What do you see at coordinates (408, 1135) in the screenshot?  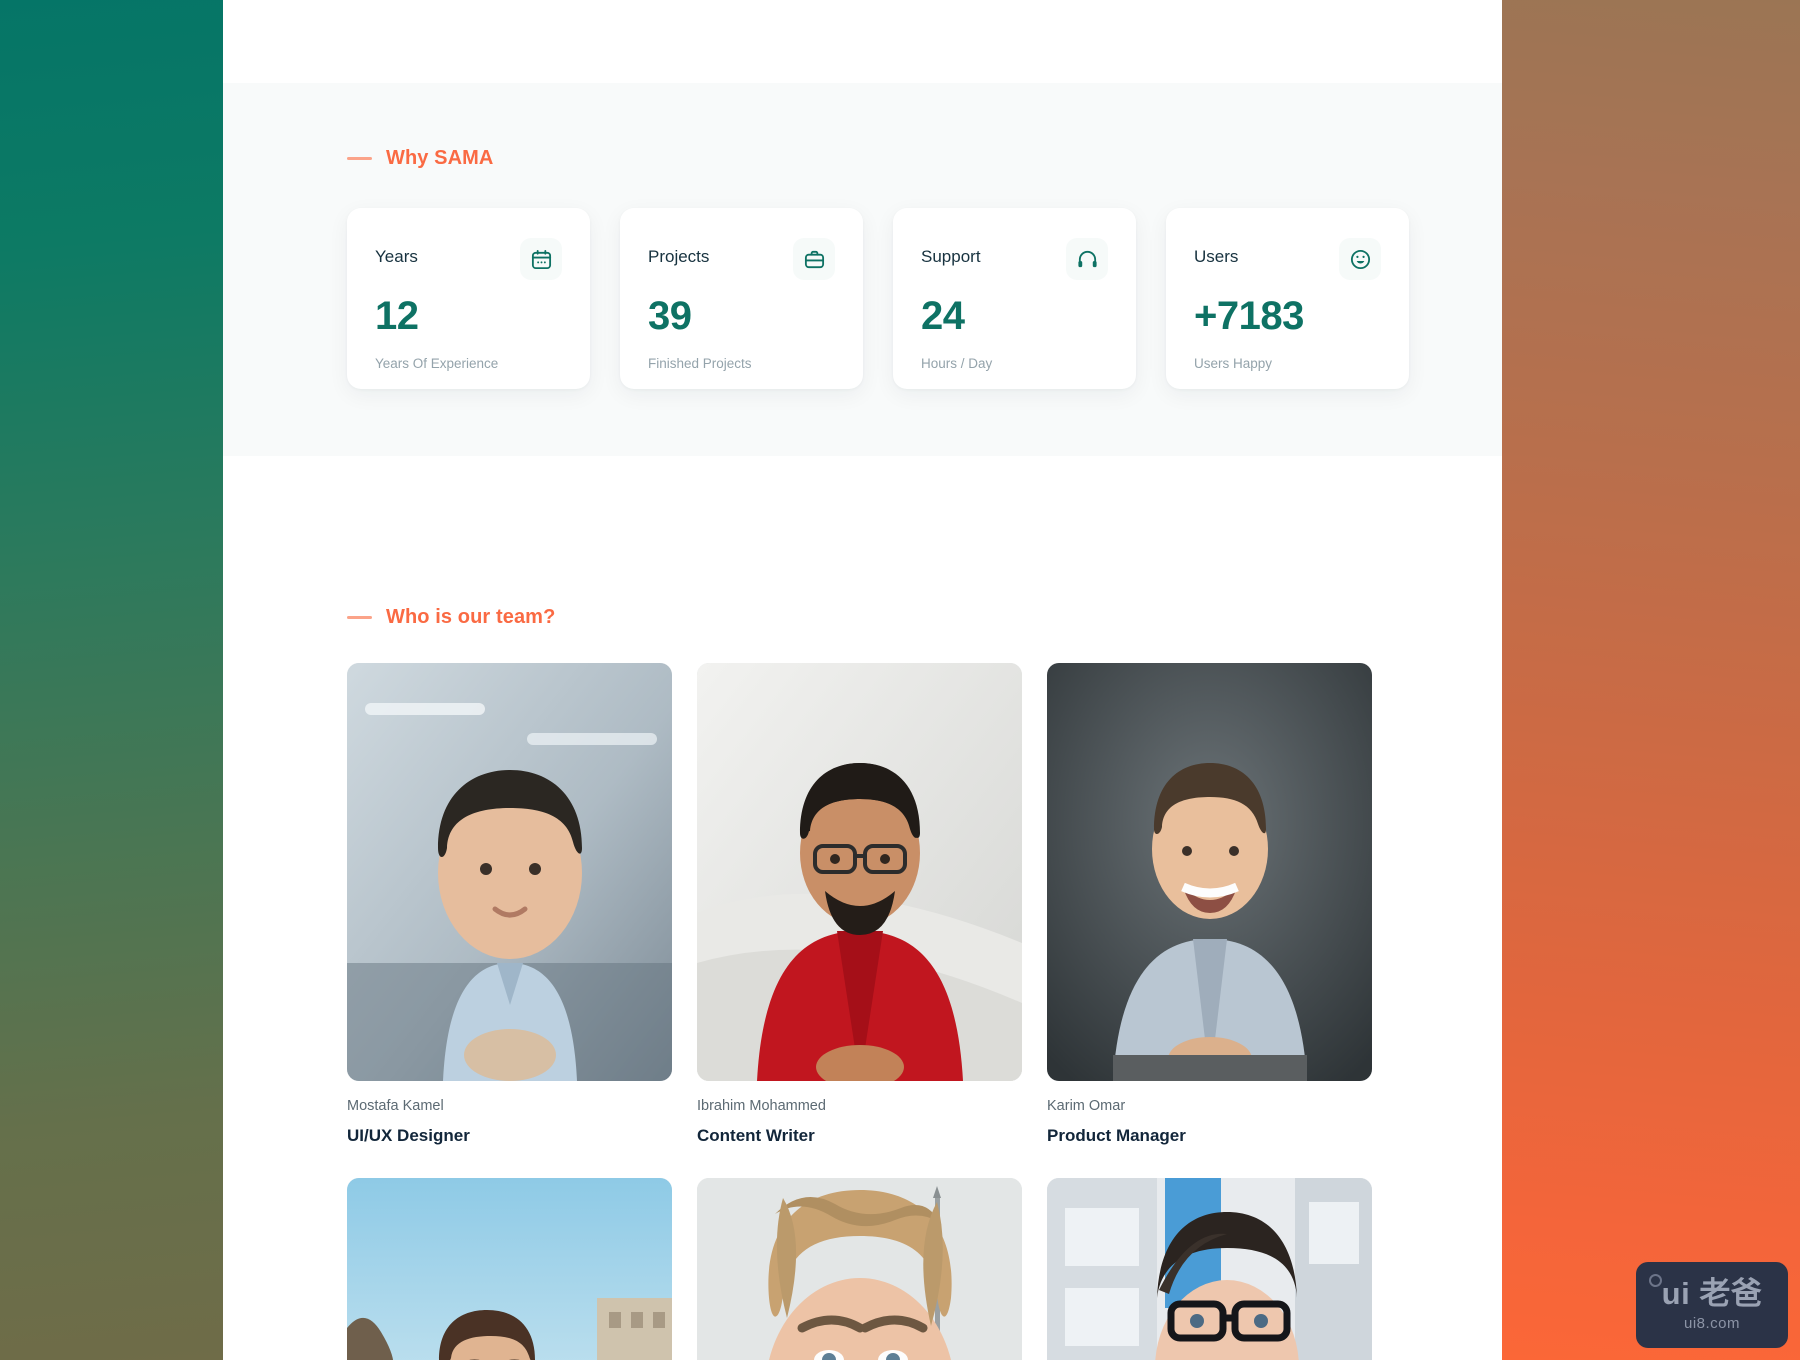 I see `team-member-role: UI/UX Designer` at bounding box center [408, 1135].